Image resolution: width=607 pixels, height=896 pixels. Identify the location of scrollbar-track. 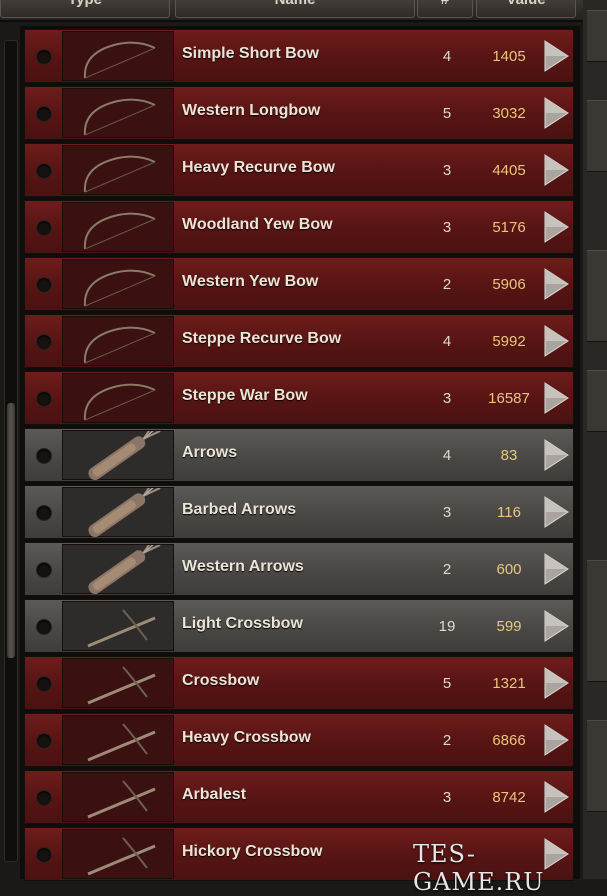
(11, 451).